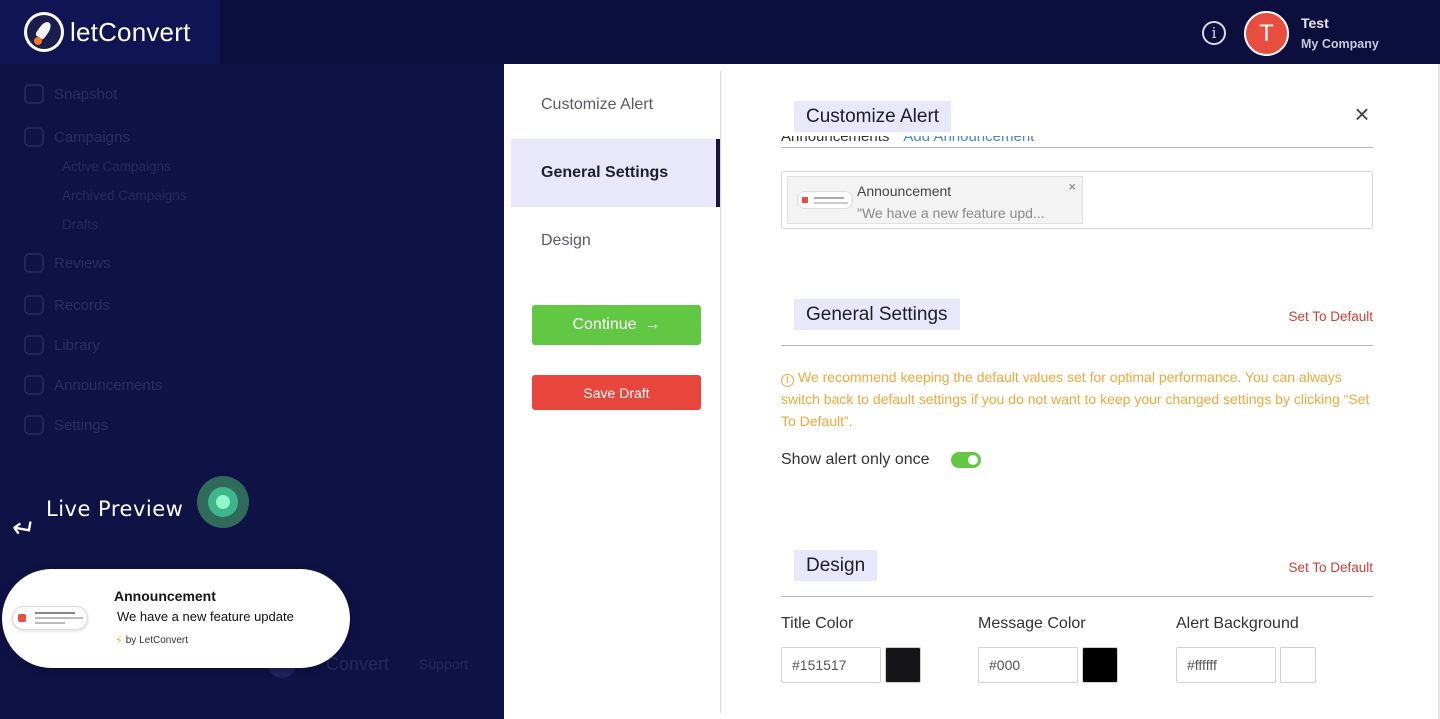 Image resolution: width=1440 pixels, height=719 pixels. I want to click on arrow-right-icon: →, so click(652, 324).